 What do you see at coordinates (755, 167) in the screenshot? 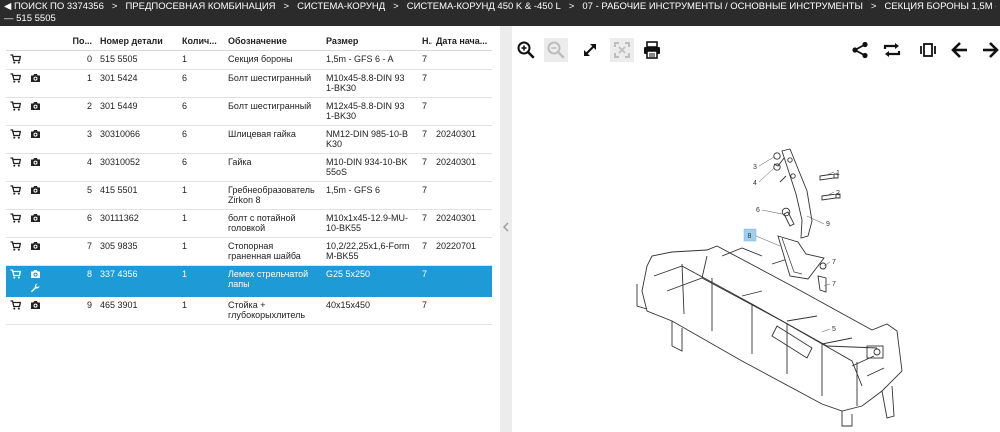
I see `callout-label: 3` at bounding box center [755, 167].